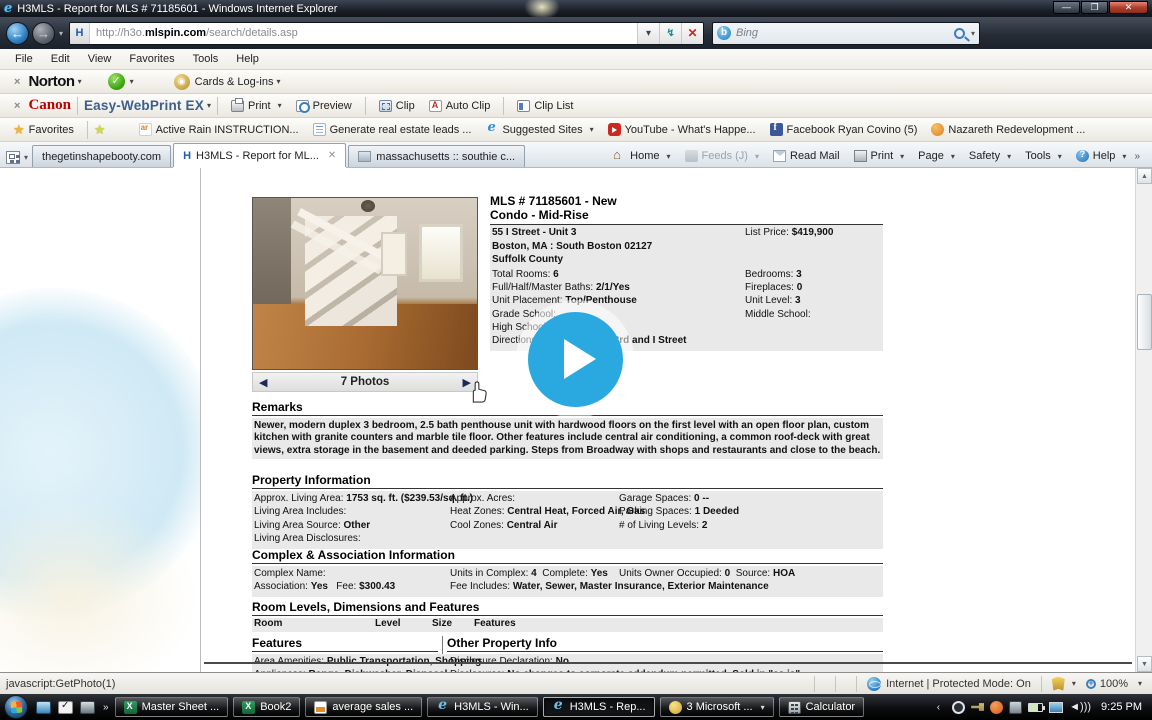  What do you see at coordinates (61, 33) in the screenshot?
I see `history-dropdown: ▾` at bounding box center [61, 33].